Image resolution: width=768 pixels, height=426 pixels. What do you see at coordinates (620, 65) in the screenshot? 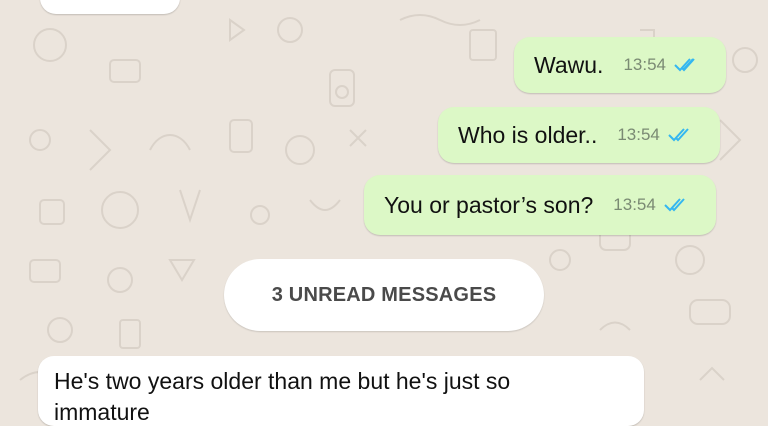
I see `outgoing-message-bubble: Wawu. 13:54` at bounding box center [620, 65].